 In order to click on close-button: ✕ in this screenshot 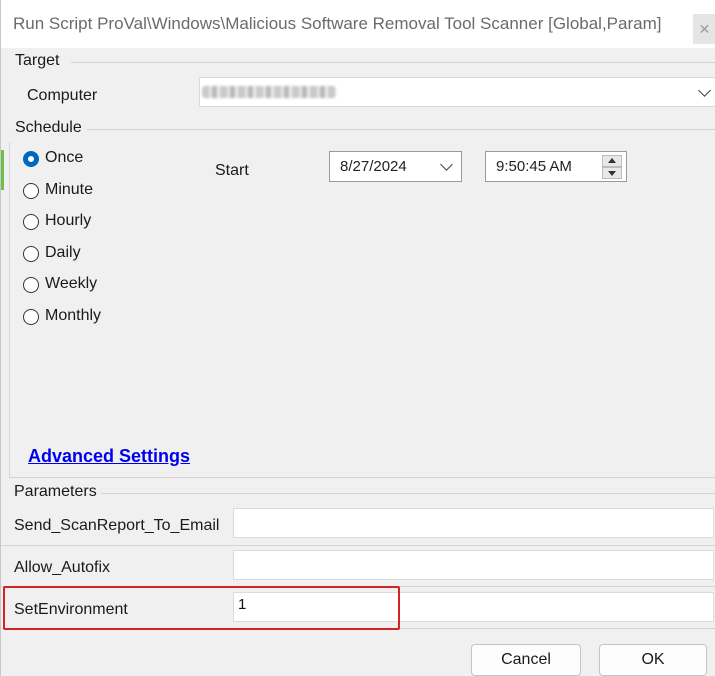, I will do `click(704, 29)`.